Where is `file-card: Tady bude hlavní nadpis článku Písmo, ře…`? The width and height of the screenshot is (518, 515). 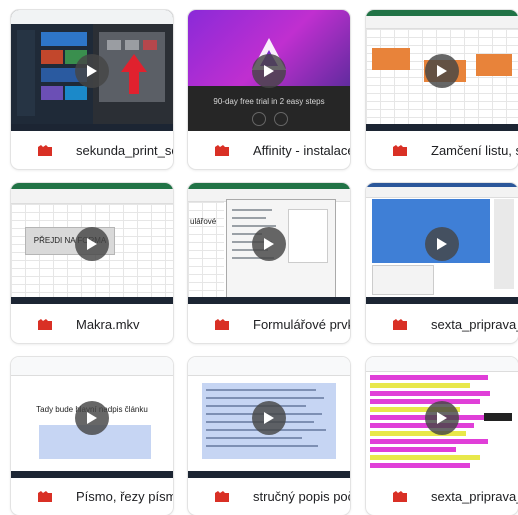 file-card: Tady bude hlavní nadpis článku Písmo, ře… is located at coordinates (92, 436).